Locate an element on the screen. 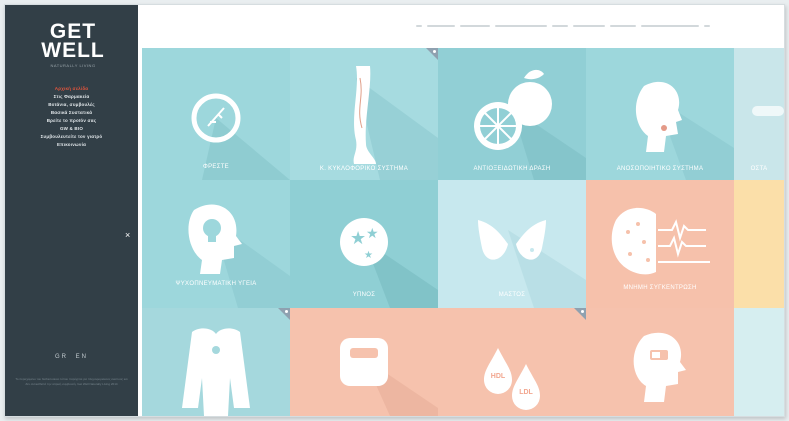 This screenshot has width=789, height=421. ldl-label: LDL is located at coordinates (526, 392).